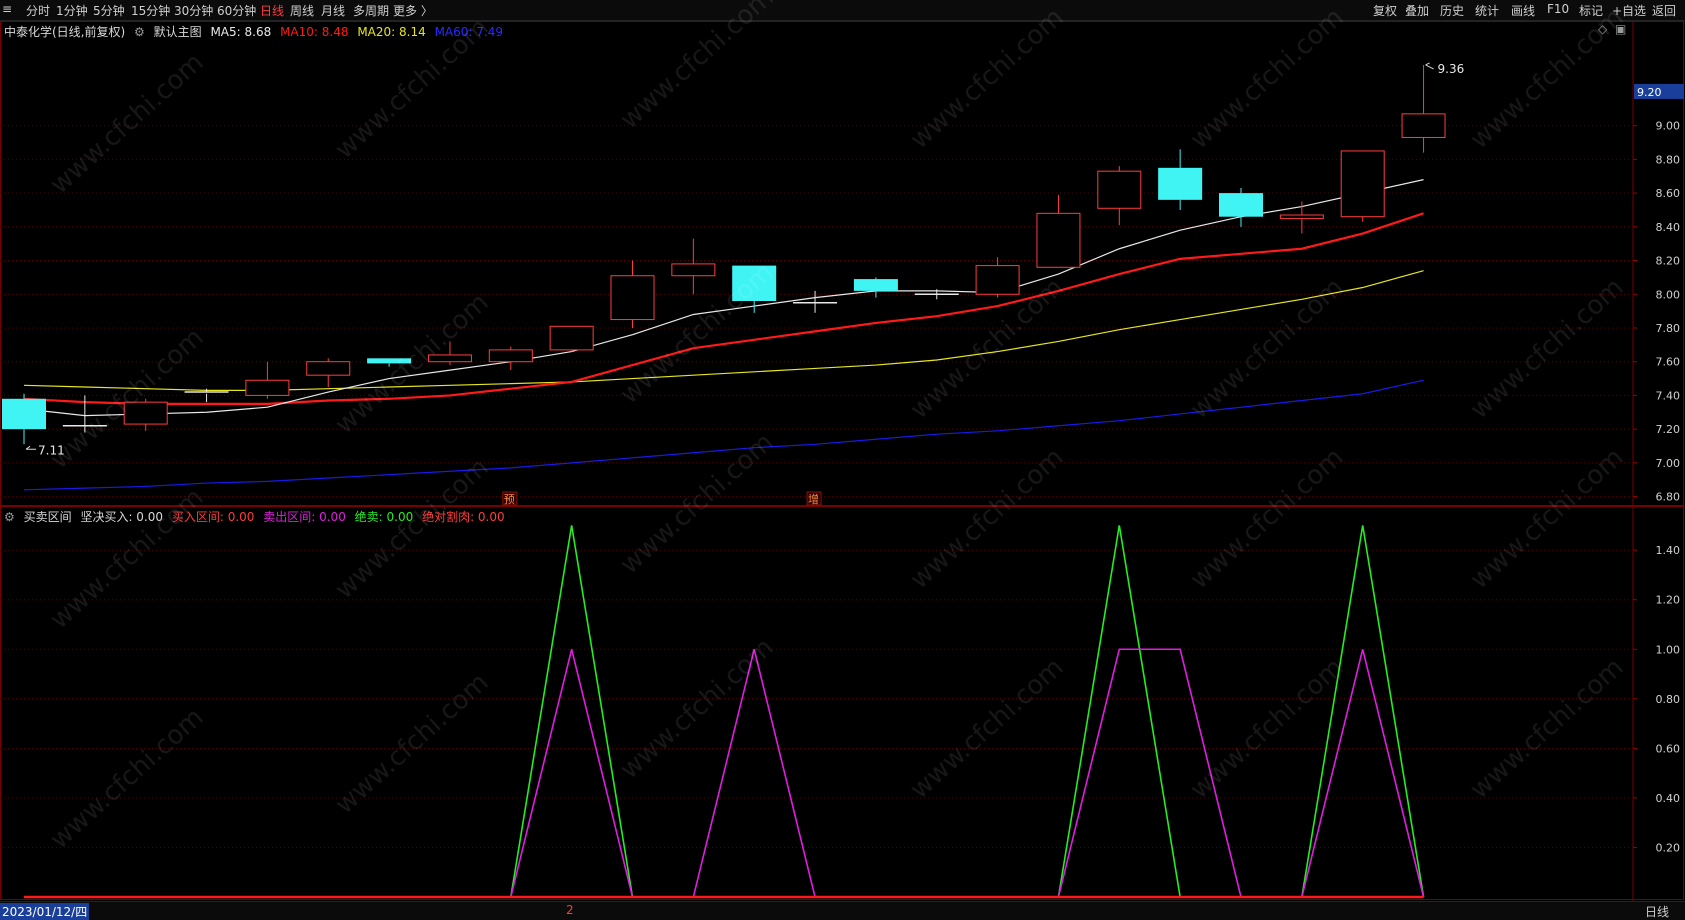 The width and height of the screenshot is (1685, 920). I want to click on indicator-axis-label: 0.40, so click(1668, 798).